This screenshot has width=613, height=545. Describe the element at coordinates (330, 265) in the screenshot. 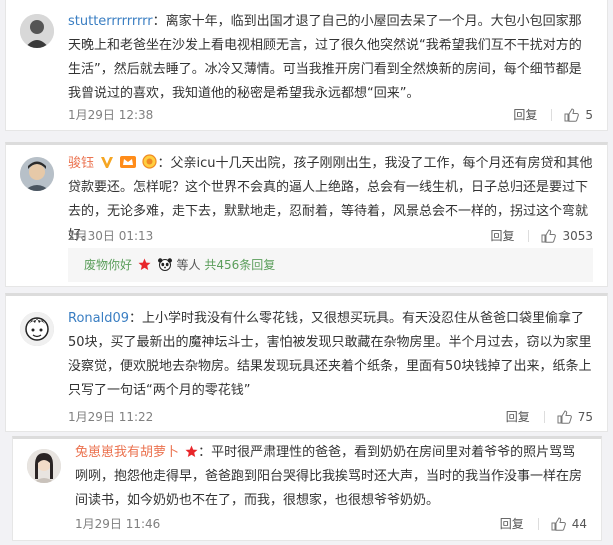

I see `sub-reply-summary: 废物你好 等人 共456条回复` at that location.